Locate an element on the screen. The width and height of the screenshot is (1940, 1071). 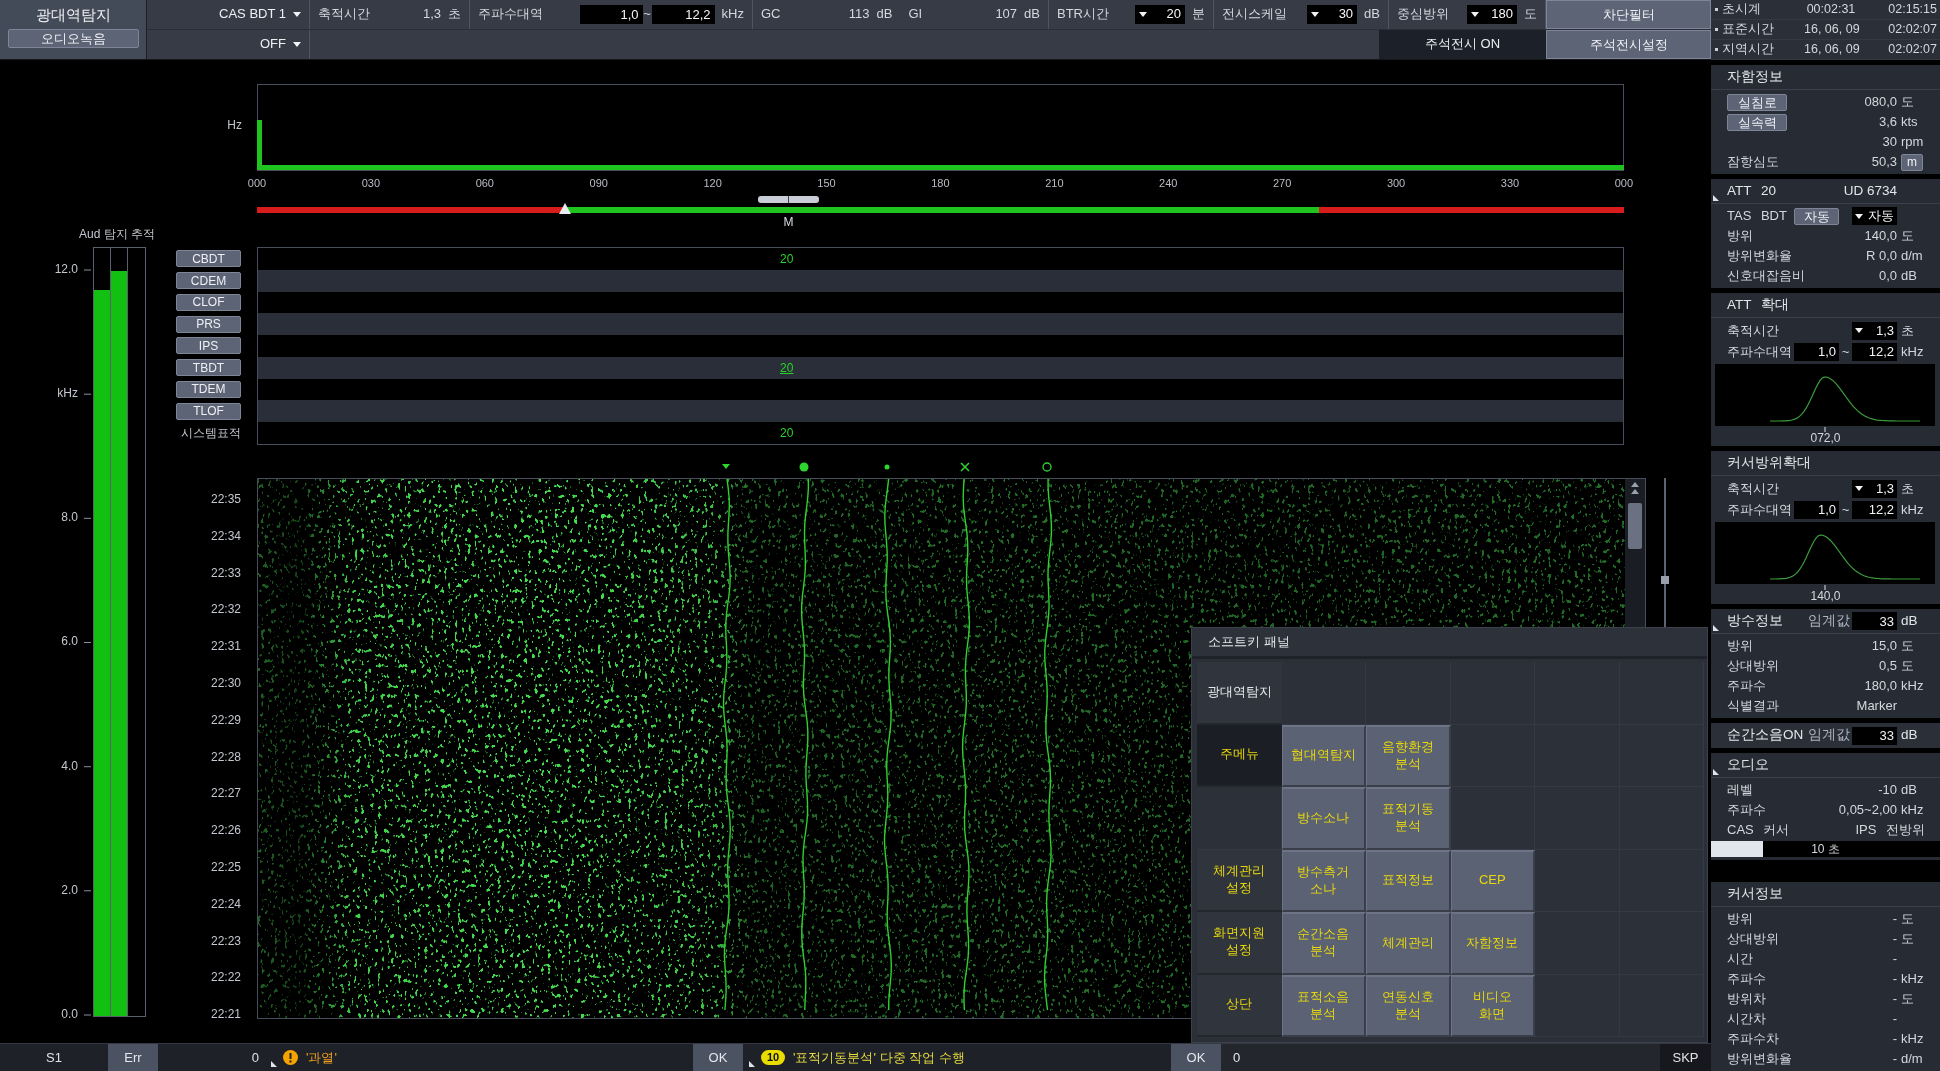
unit-button: m is located at coordinates (1912, 162).